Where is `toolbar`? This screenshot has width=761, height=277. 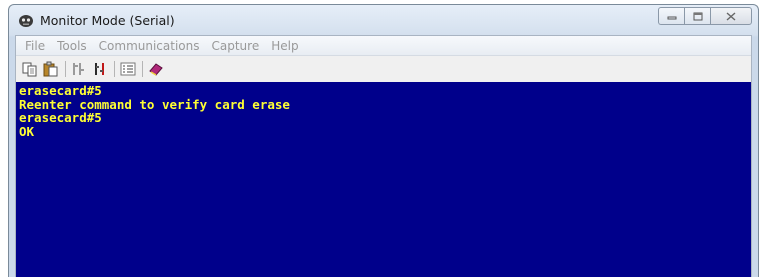
toolbar is located at coordinates (383, 68).